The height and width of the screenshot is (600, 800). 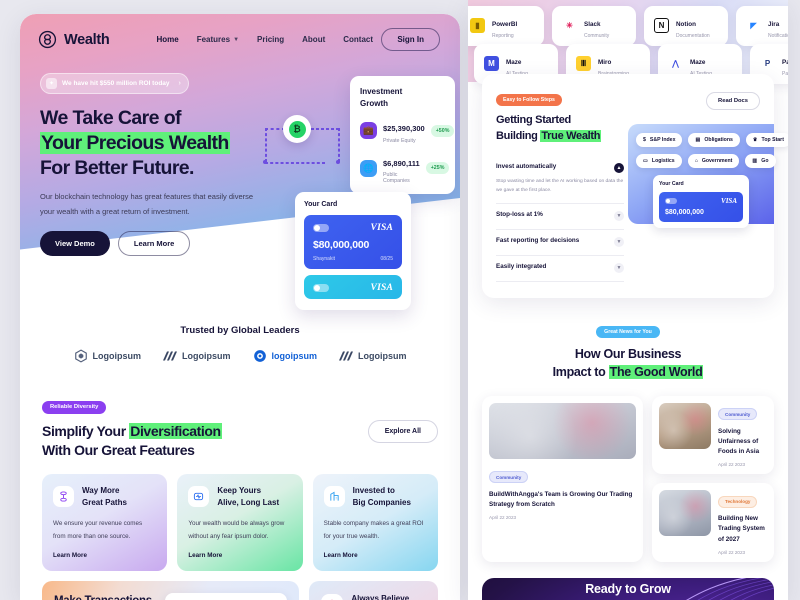 I want to click on category-row-1: $ S&P Index ▤ Obligations ♛ Top Start, so click(x=712, y=140).